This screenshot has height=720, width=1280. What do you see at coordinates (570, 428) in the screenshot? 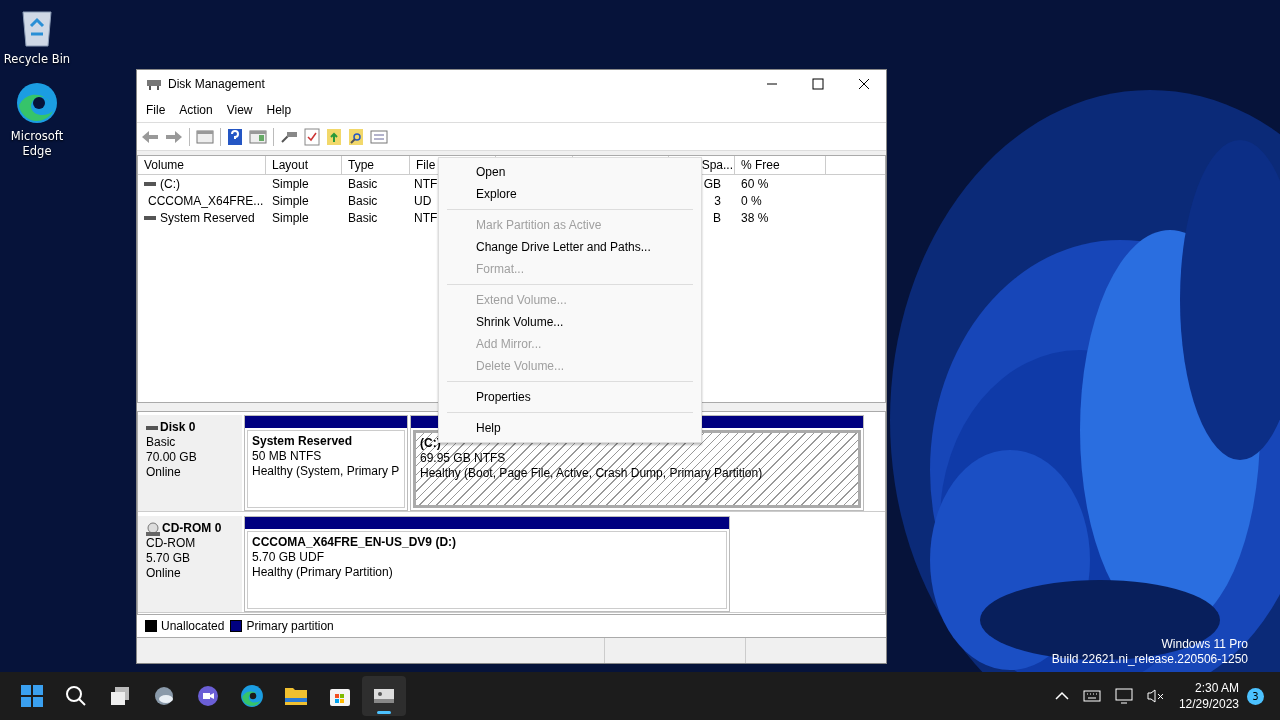
I see `context-menu-item: Help` at bounding box center [570, 428].